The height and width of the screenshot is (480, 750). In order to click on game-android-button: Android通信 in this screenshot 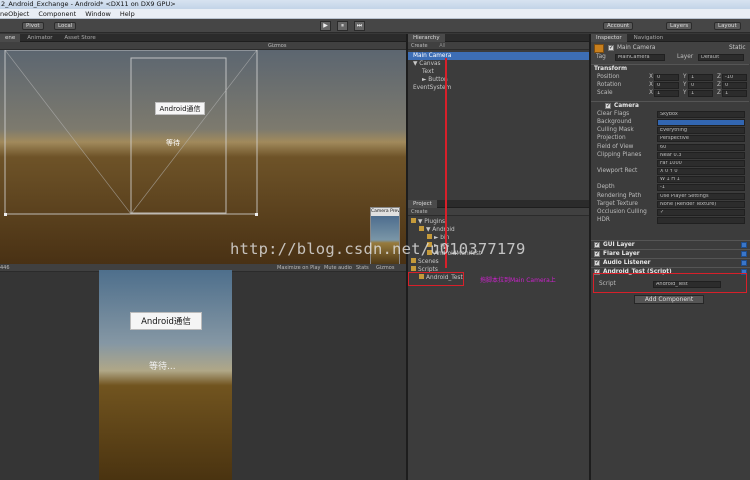, I will do `click(166, 321)`.